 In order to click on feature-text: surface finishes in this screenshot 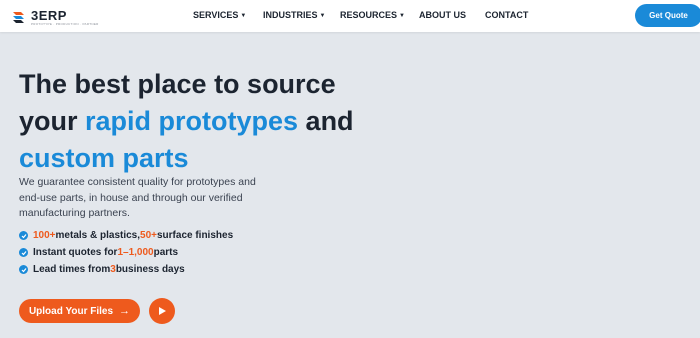, I will do `click(195, 235)`.